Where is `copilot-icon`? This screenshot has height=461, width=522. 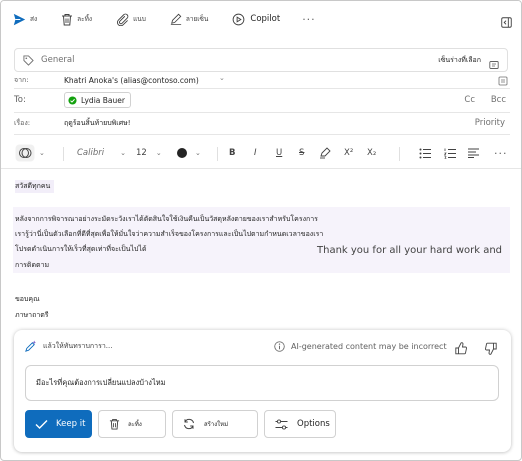
copilot-icon is located at coordinates (239, 19).